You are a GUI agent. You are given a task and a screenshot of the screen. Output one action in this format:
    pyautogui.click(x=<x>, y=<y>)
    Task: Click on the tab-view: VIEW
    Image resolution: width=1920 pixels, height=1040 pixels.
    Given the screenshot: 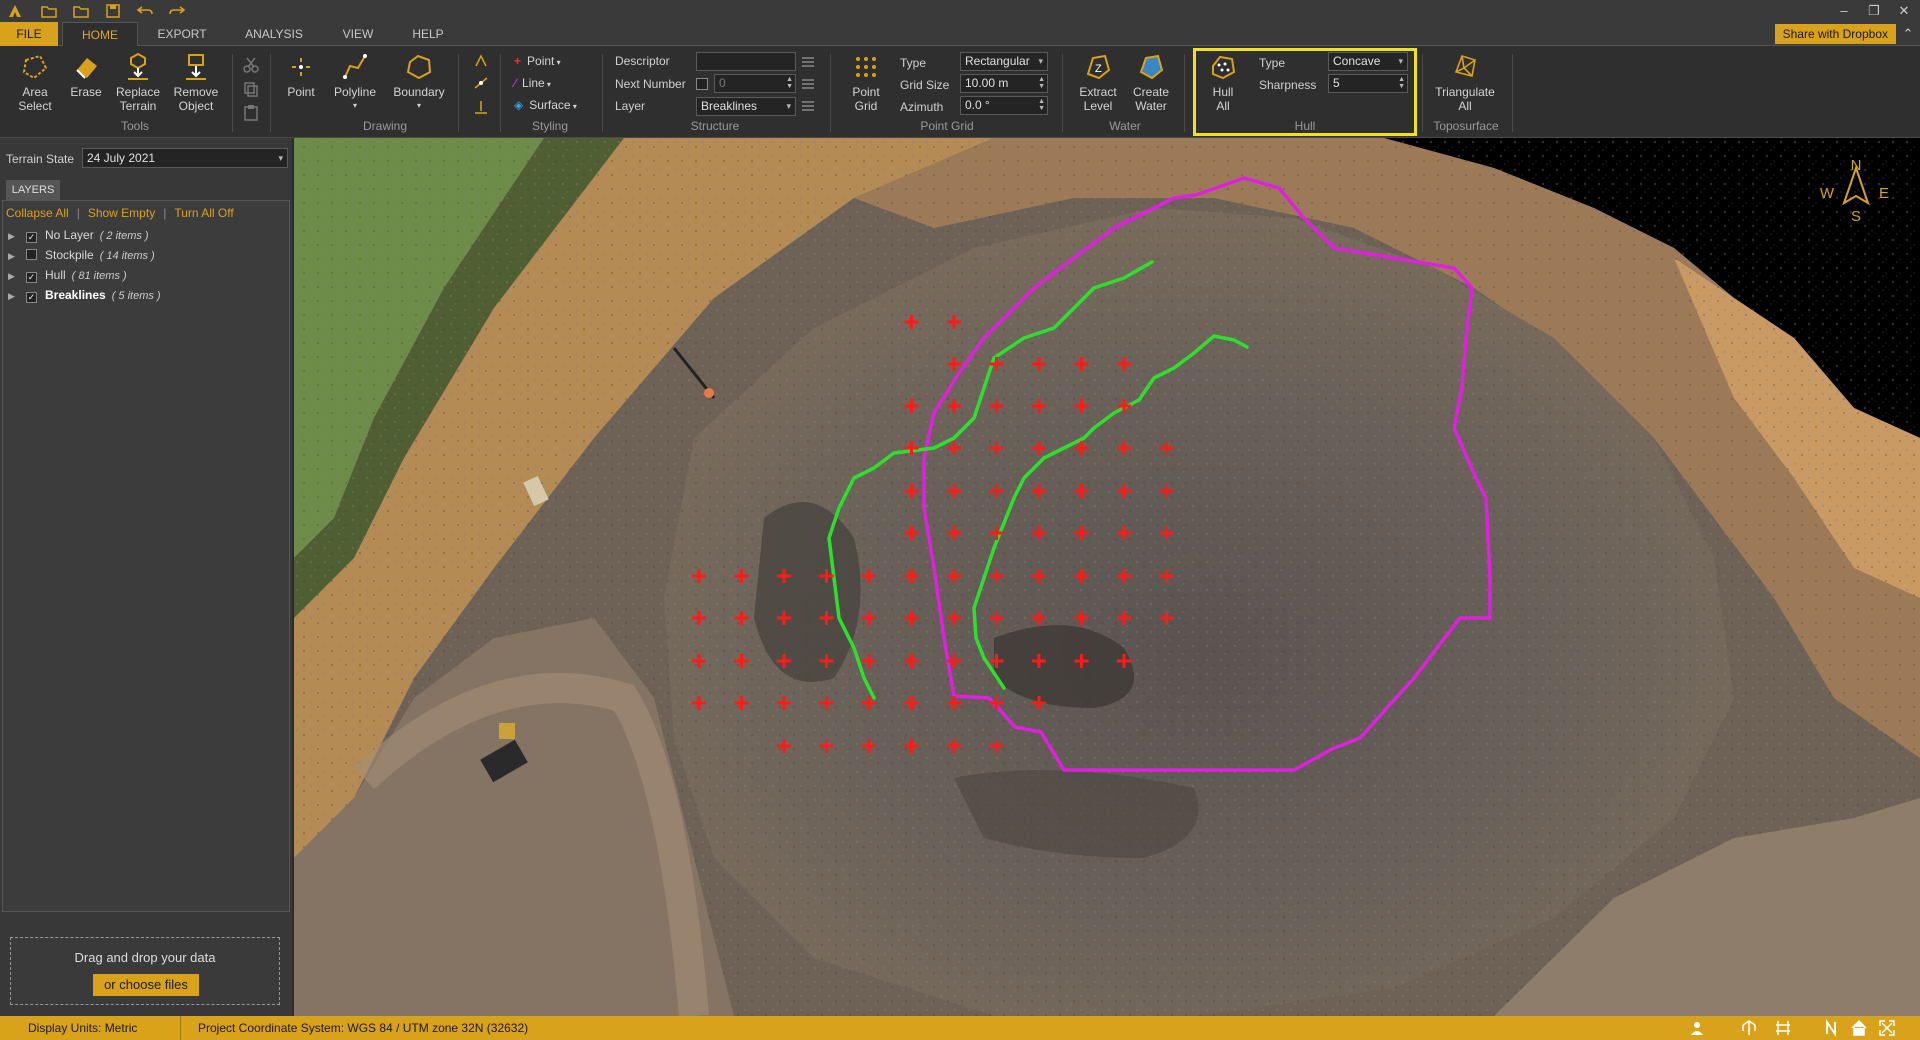 What is the action you would take?
    pyautogui.click(x=358, y=34)
    